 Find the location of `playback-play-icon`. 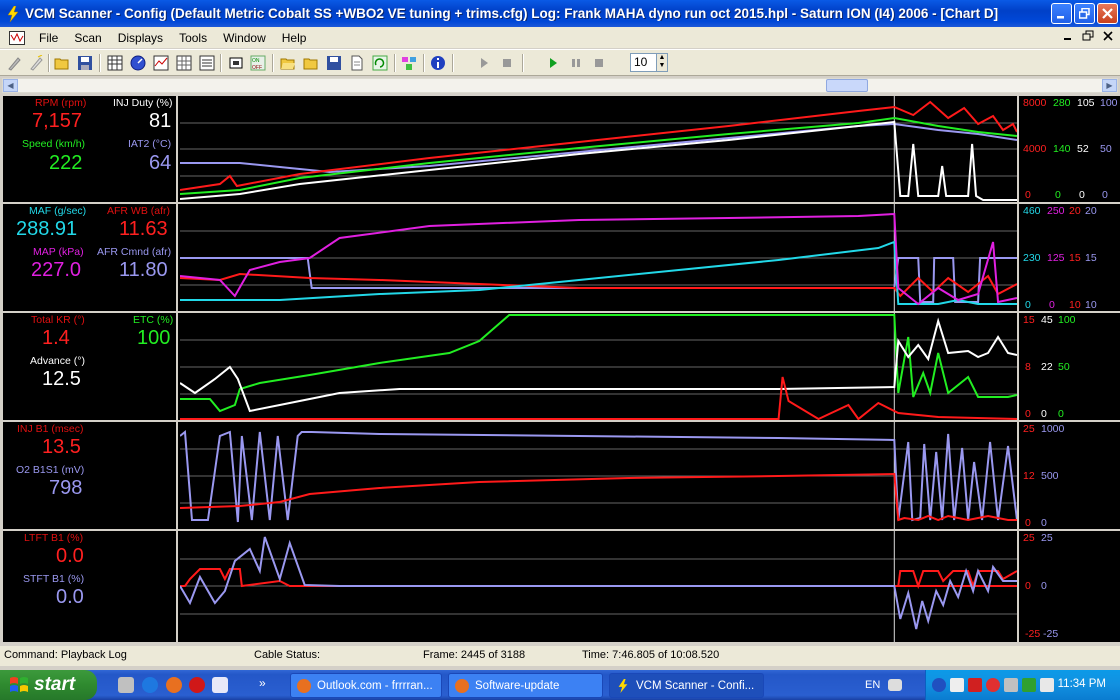

playback-play-icon is located at coordinates (553, 63).